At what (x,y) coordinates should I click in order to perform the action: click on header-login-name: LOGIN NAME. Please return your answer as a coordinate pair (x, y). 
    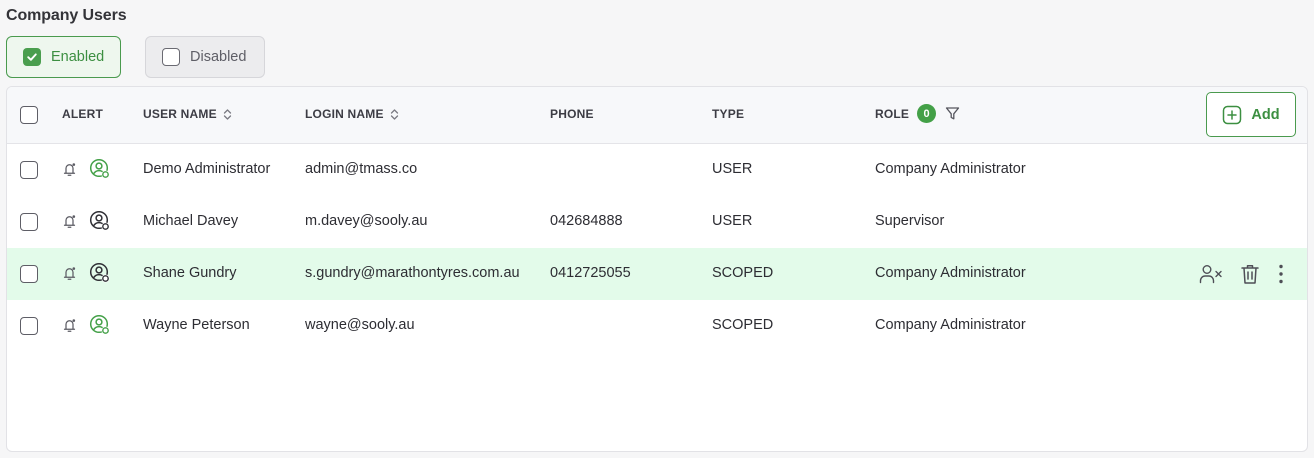
    Looking at the image, I should click on (352, 114).